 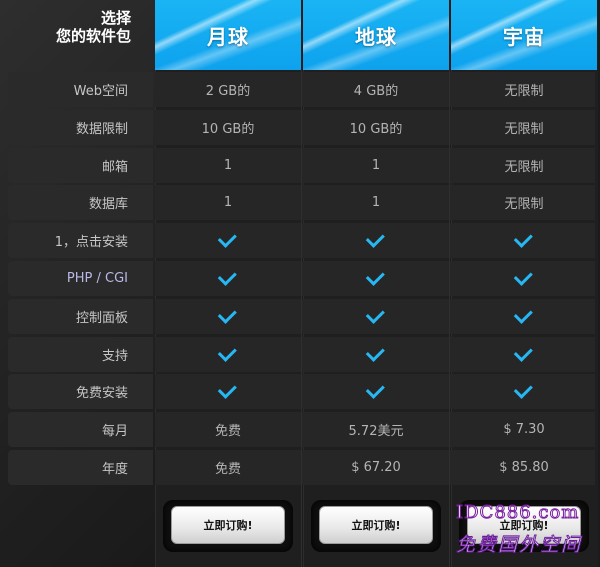 I want to click on order-button-earth: 立即订购!, so click(x=376, y=525).